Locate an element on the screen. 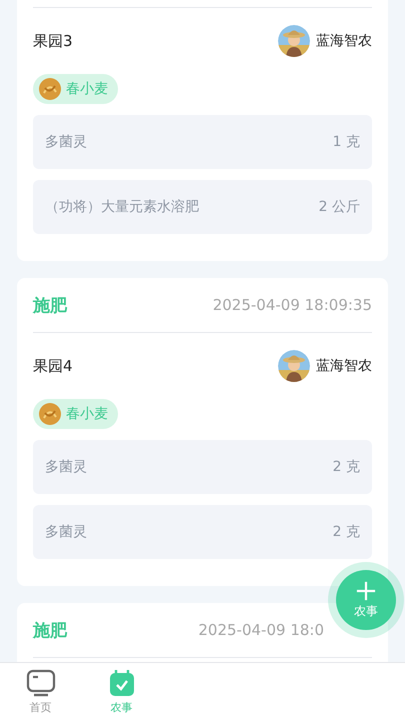 The image size is (405, 720). plot-name: 果园3 is located at coordinates (53, 41).